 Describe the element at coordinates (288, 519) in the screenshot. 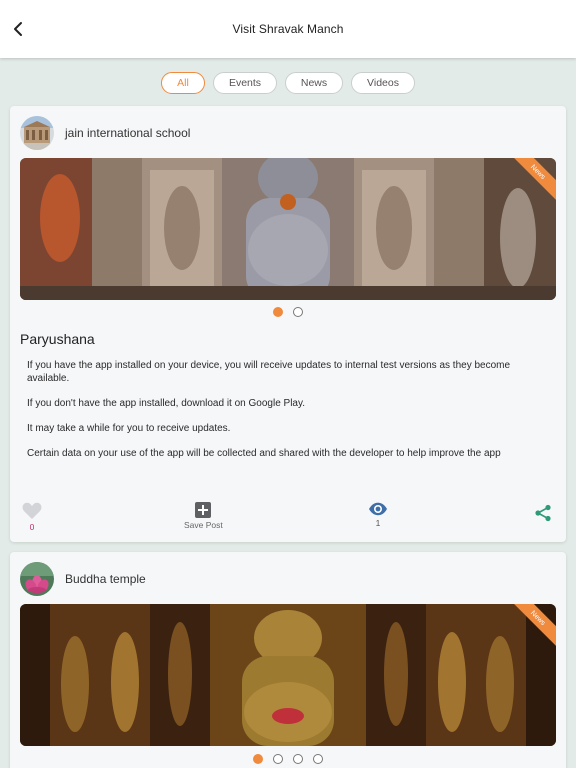

I see `post-actions: 0 Save Post 1` at that location.